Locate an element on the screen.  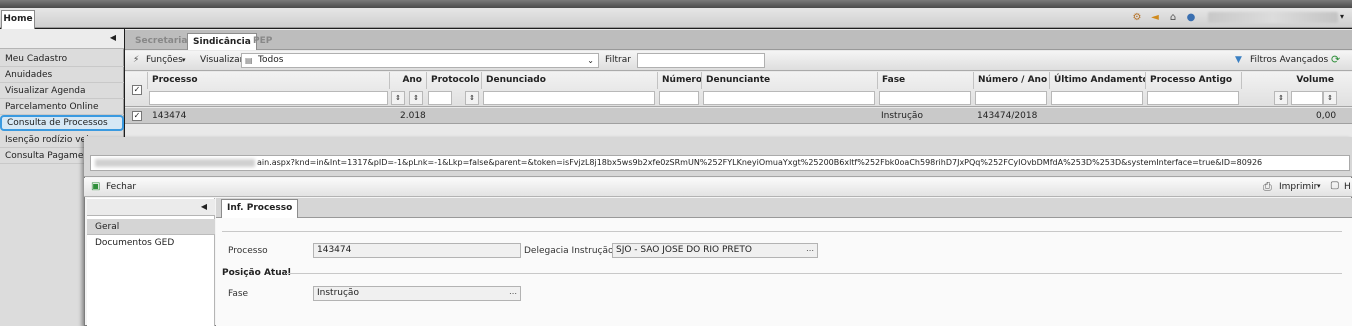
filtrar-label: Filtrar is located at coordinates (618, 60).